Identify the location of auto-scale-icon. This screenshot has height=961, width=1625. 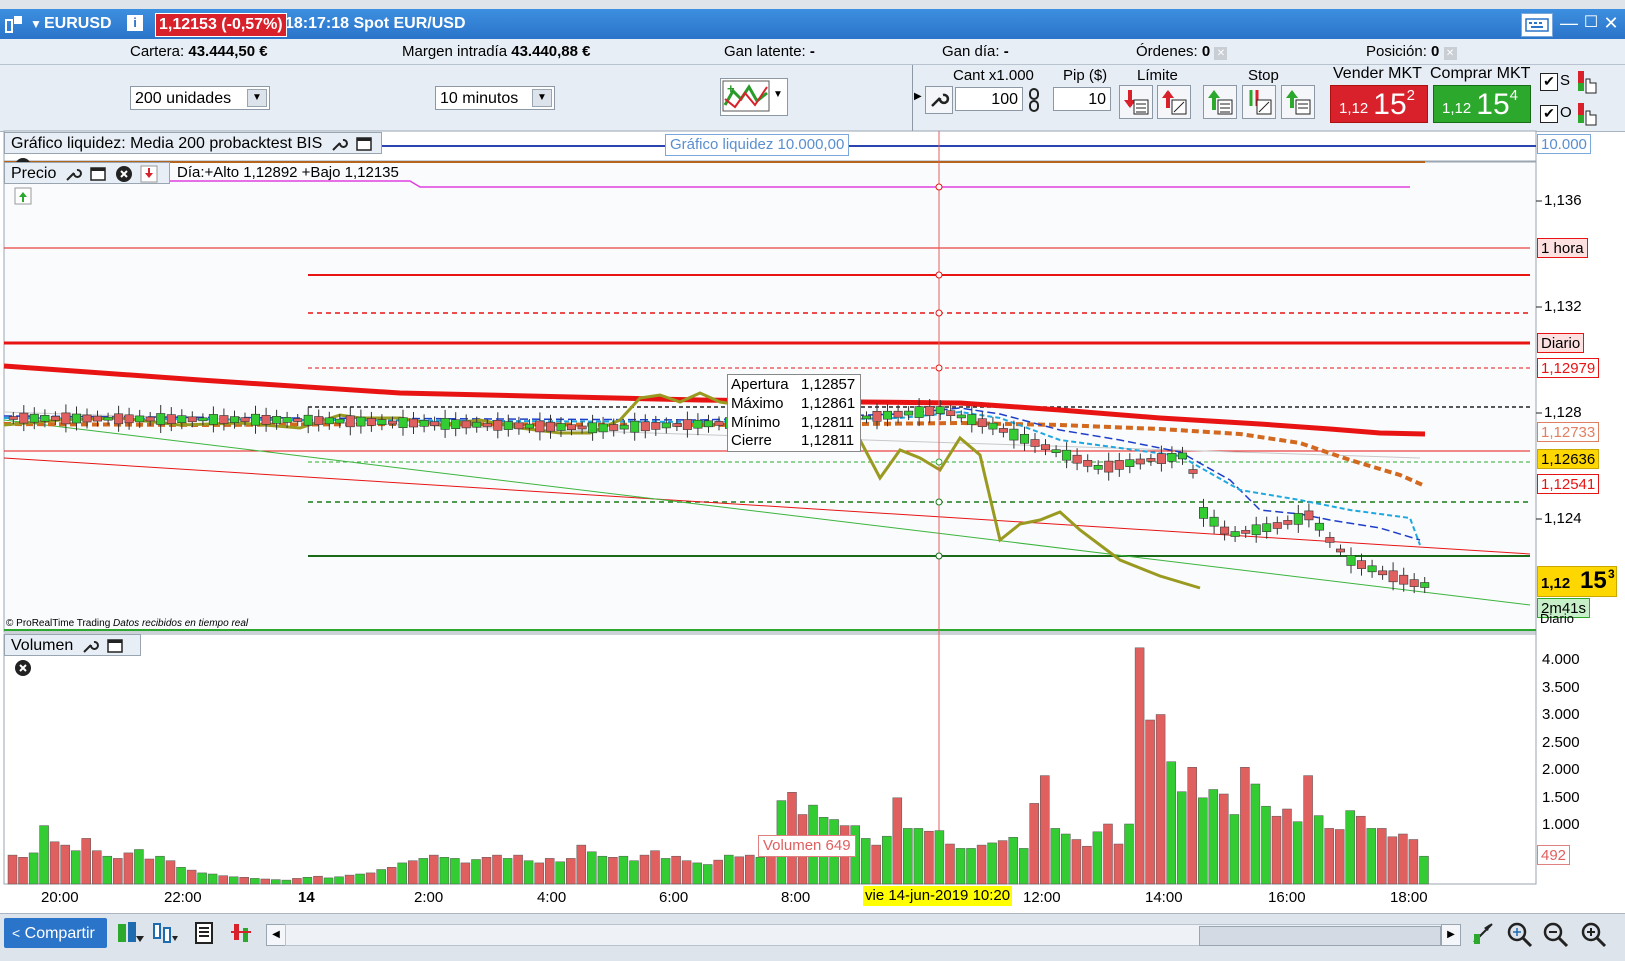
(1483, 936).